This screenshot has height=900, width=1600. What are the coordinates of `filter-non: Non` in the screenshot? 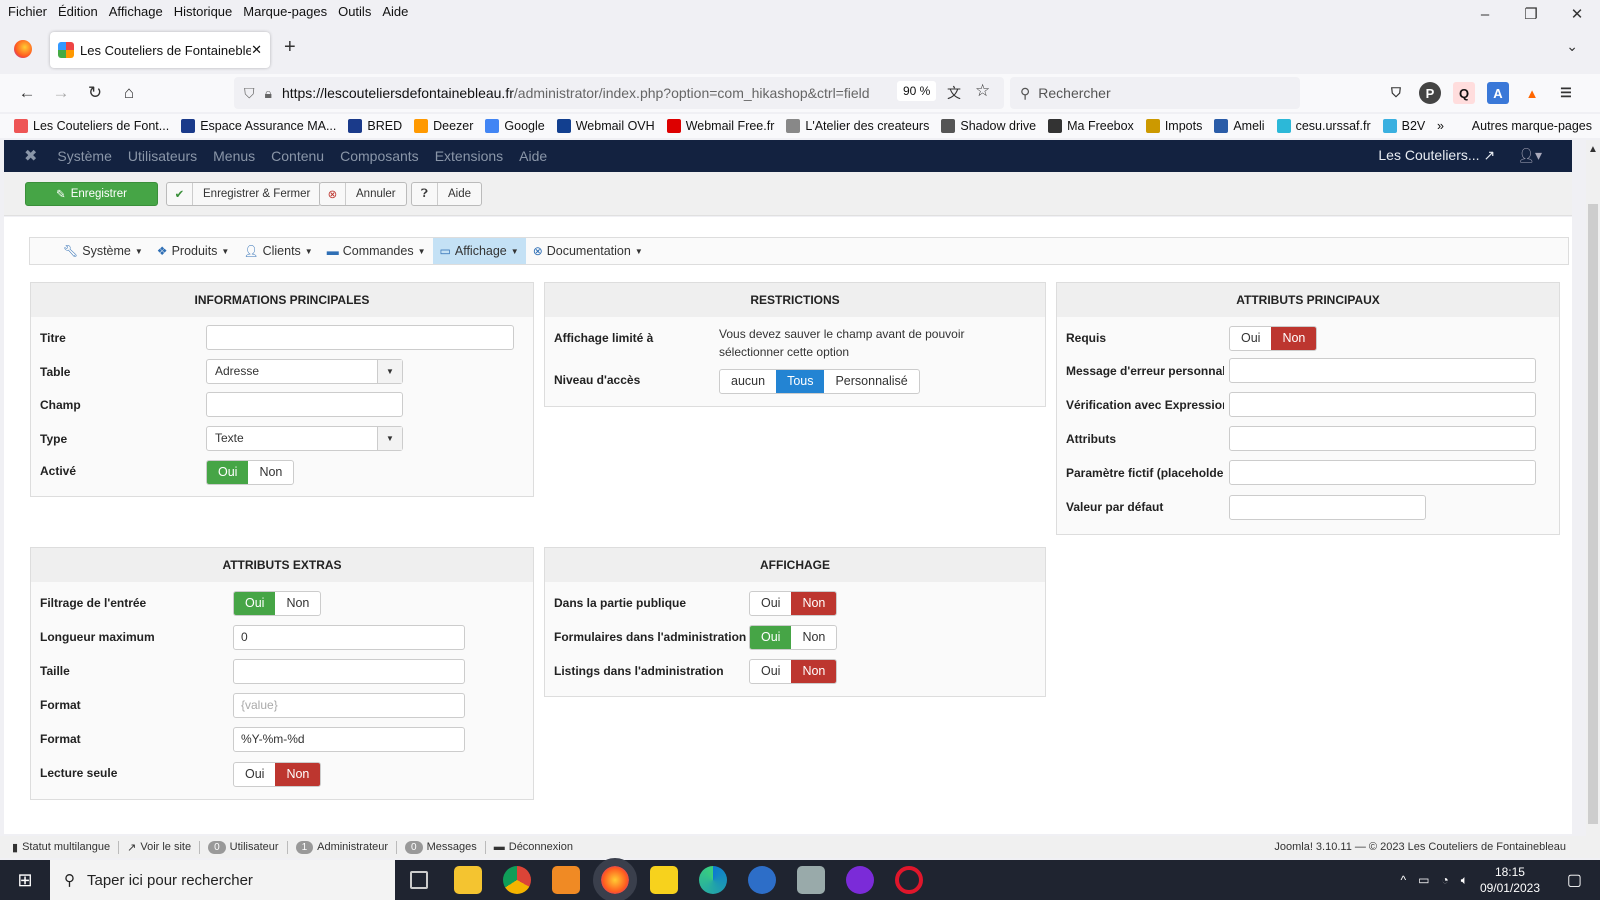 It's located at (297, 603).